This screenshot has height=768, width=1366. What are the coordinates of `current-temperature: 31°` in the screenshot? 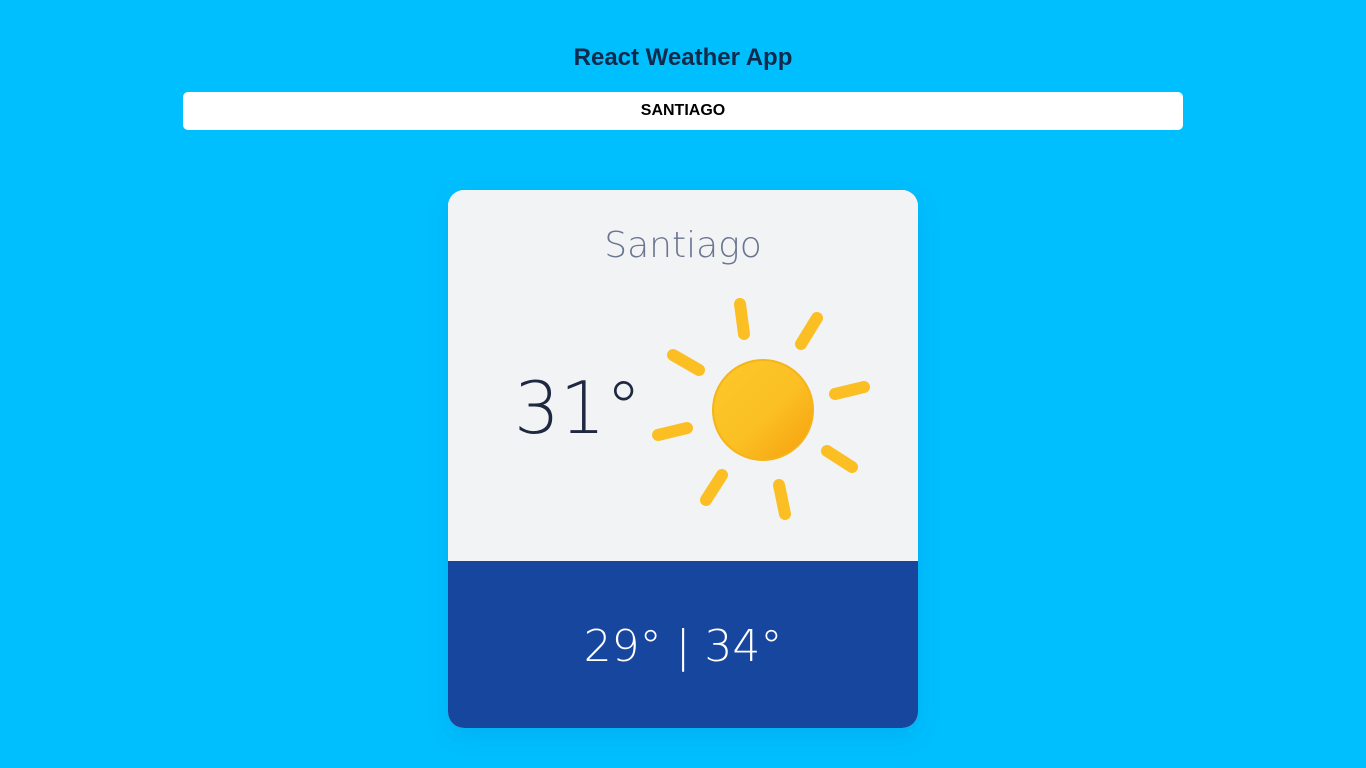 It's located at (578, 408).